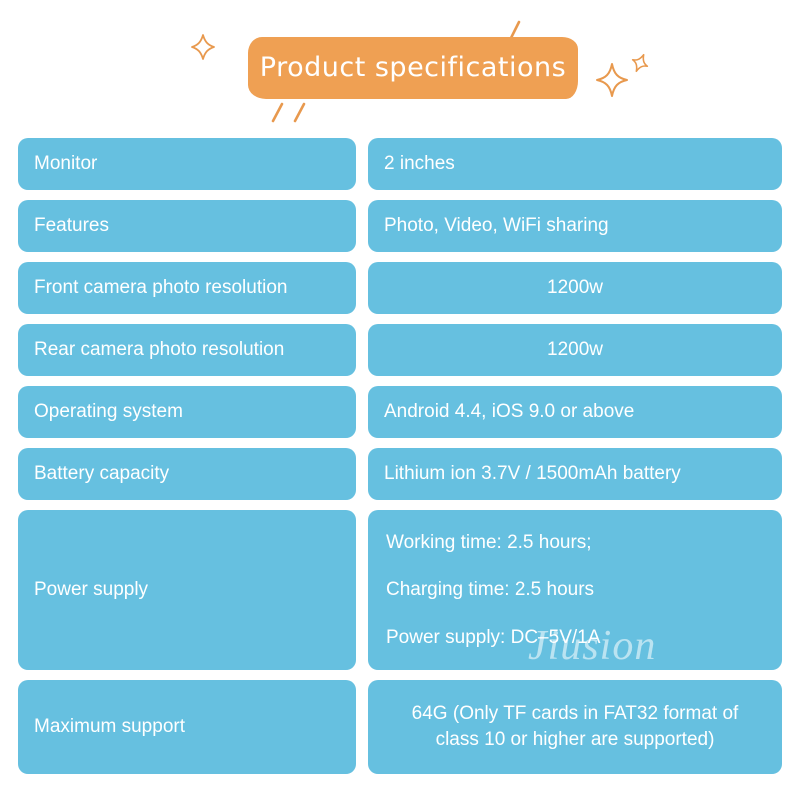 This screenshot has width=800, height=800. I want to click on spec-label-monitor: Monitor, so click(187, 164).